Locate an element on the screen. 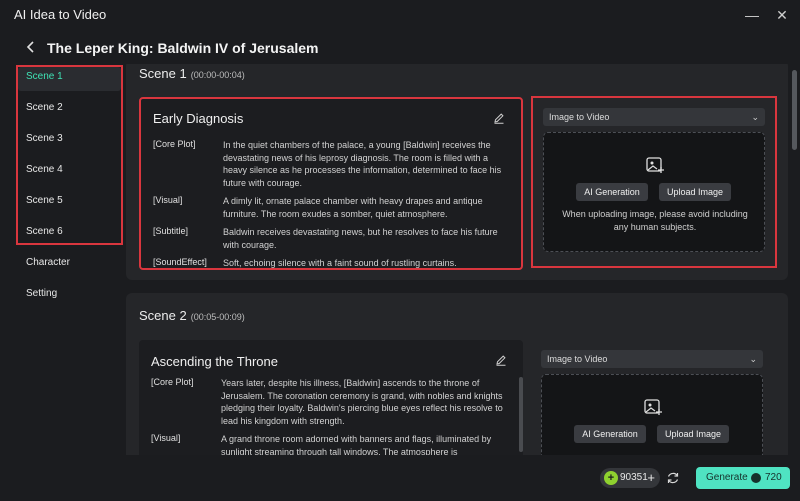  scene-list-highlight is located at coordinates (69, 155).